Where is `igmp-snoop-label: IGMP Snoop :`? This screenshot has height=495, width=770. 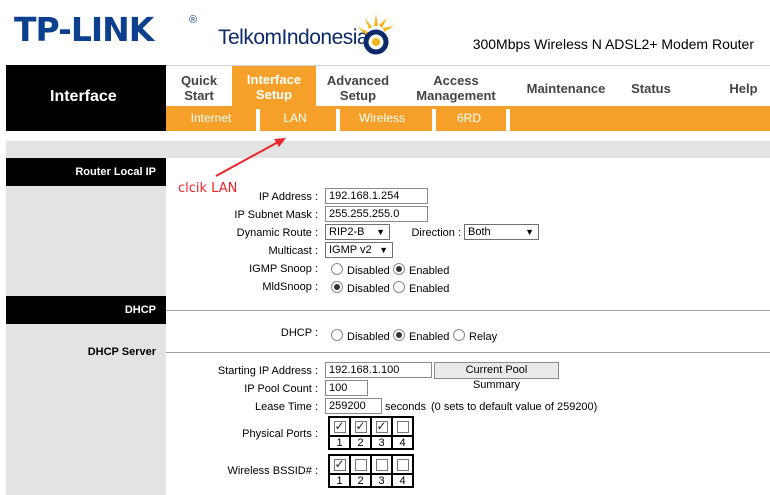
igmp-snoop-label: IGMP Snoop : is located at coordinates (283, 269).